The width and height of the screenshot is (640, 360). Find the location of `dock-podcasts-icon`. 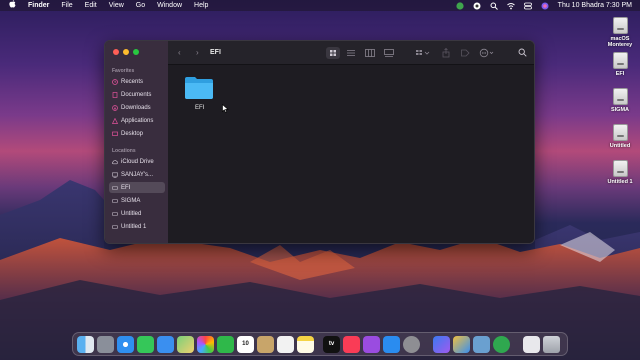

dock-podcasts-icon is located at coordinates (371, 344).